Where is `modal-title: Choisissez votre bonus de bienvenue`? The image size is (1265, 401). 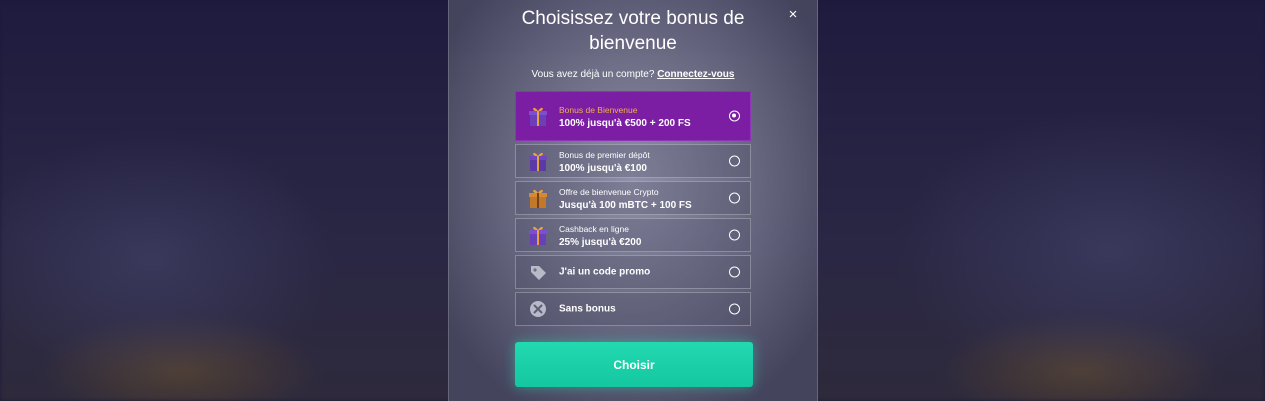
modal-title: Choisissez votre bonus de bienvenue is located at coordinates (633, 31).